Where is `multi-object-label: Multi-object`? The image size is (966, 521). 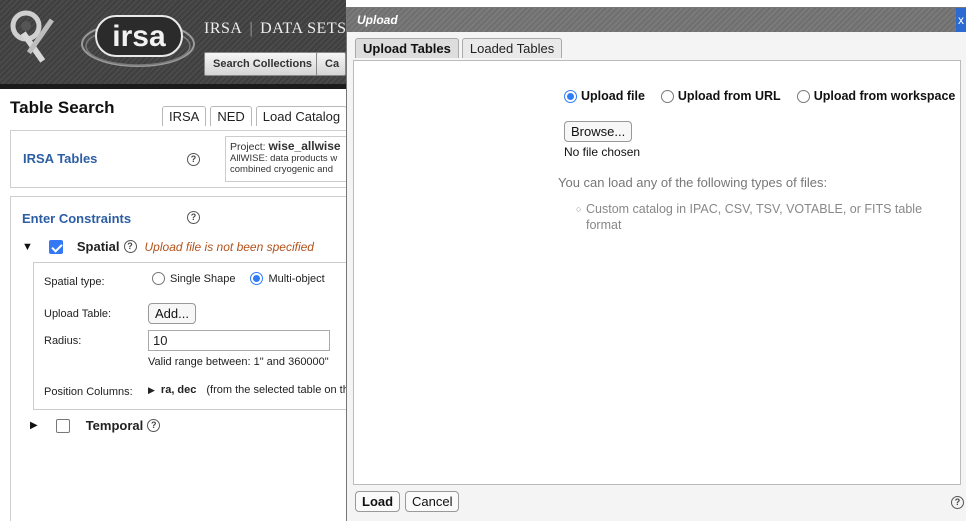 multi-object-label: Multi-object is located at coordinates (296, 279).